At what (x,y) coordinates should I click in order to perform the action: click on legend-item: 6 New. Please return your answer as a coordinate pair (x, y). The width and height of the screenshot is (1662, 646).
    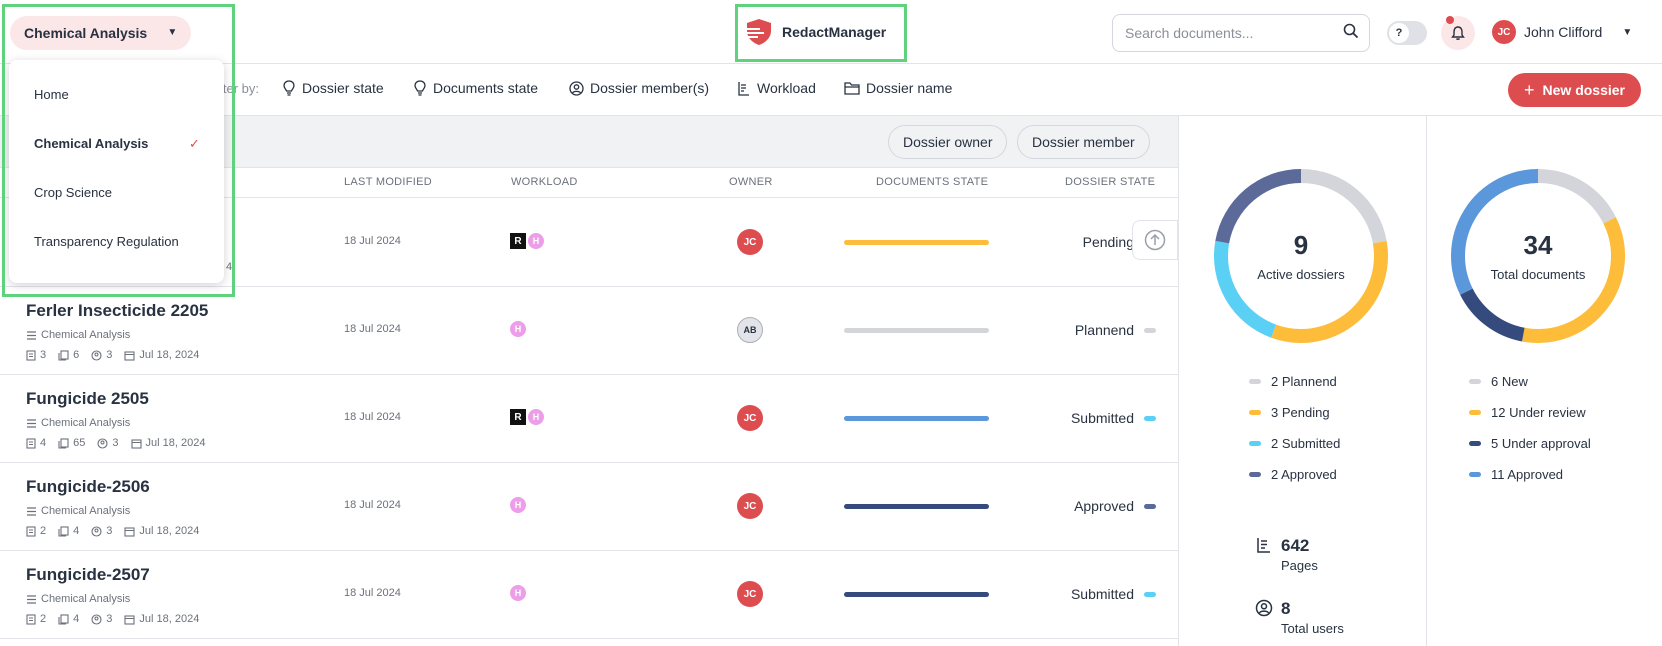
    Looking at the image, I should click on (1530, 381).